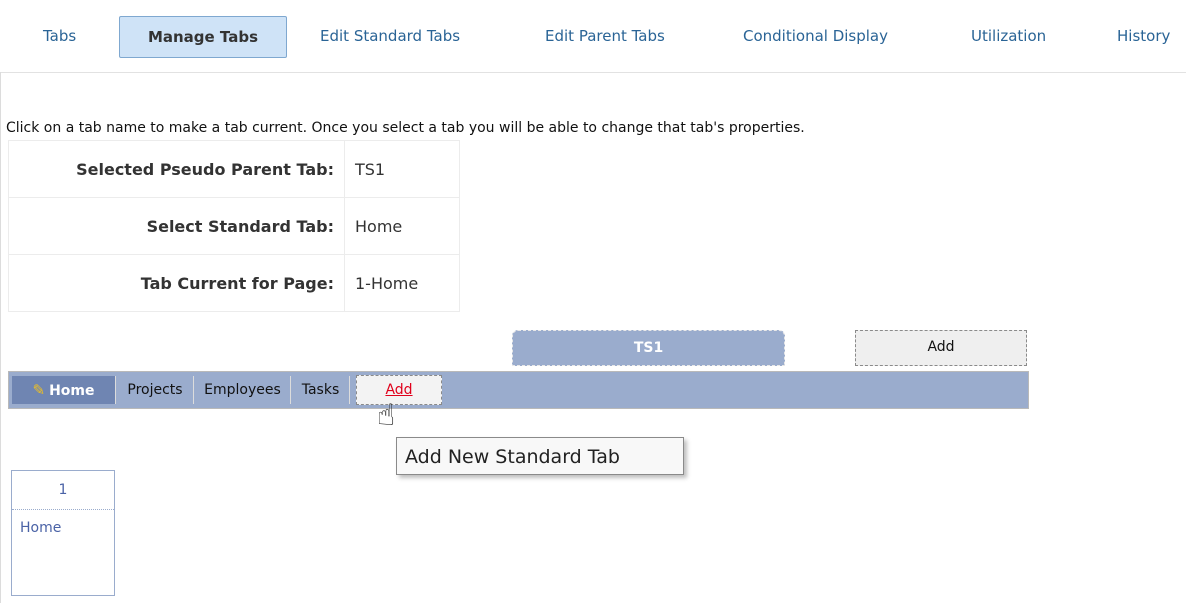  Describe the element at coordinates (648, 348) in the screenshot. I see `parent-tab-ts1: TS1` at that location.